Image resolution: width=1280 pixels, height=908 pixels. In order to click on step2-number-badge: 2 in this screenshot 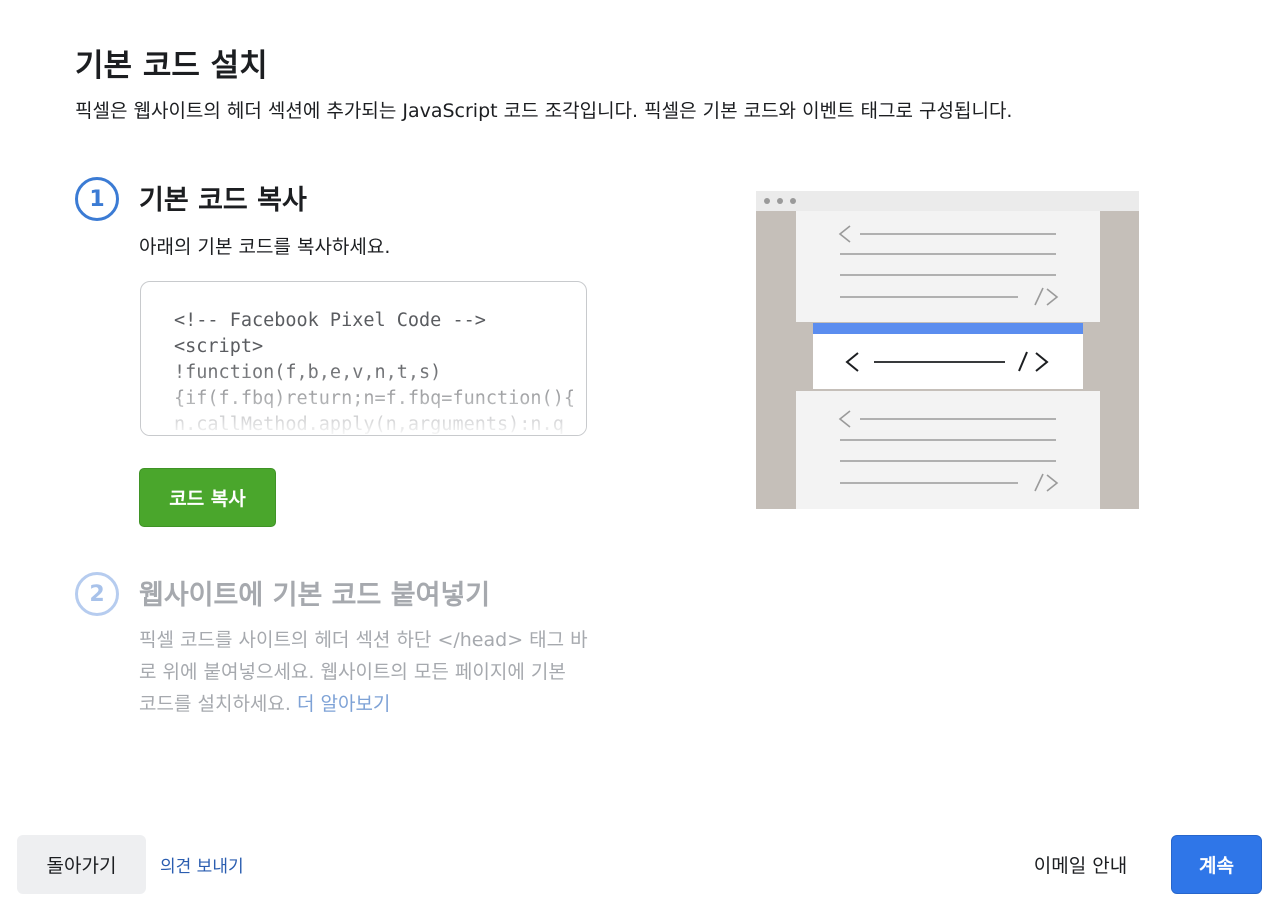, I will do `click(97, 594)`.